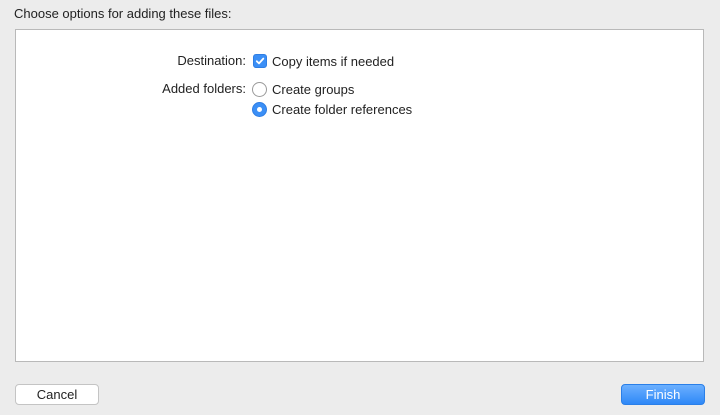  Describe the element at coordinates (313, 89) in the screenshot. I see `create-groups-label: Create groups` at that location.